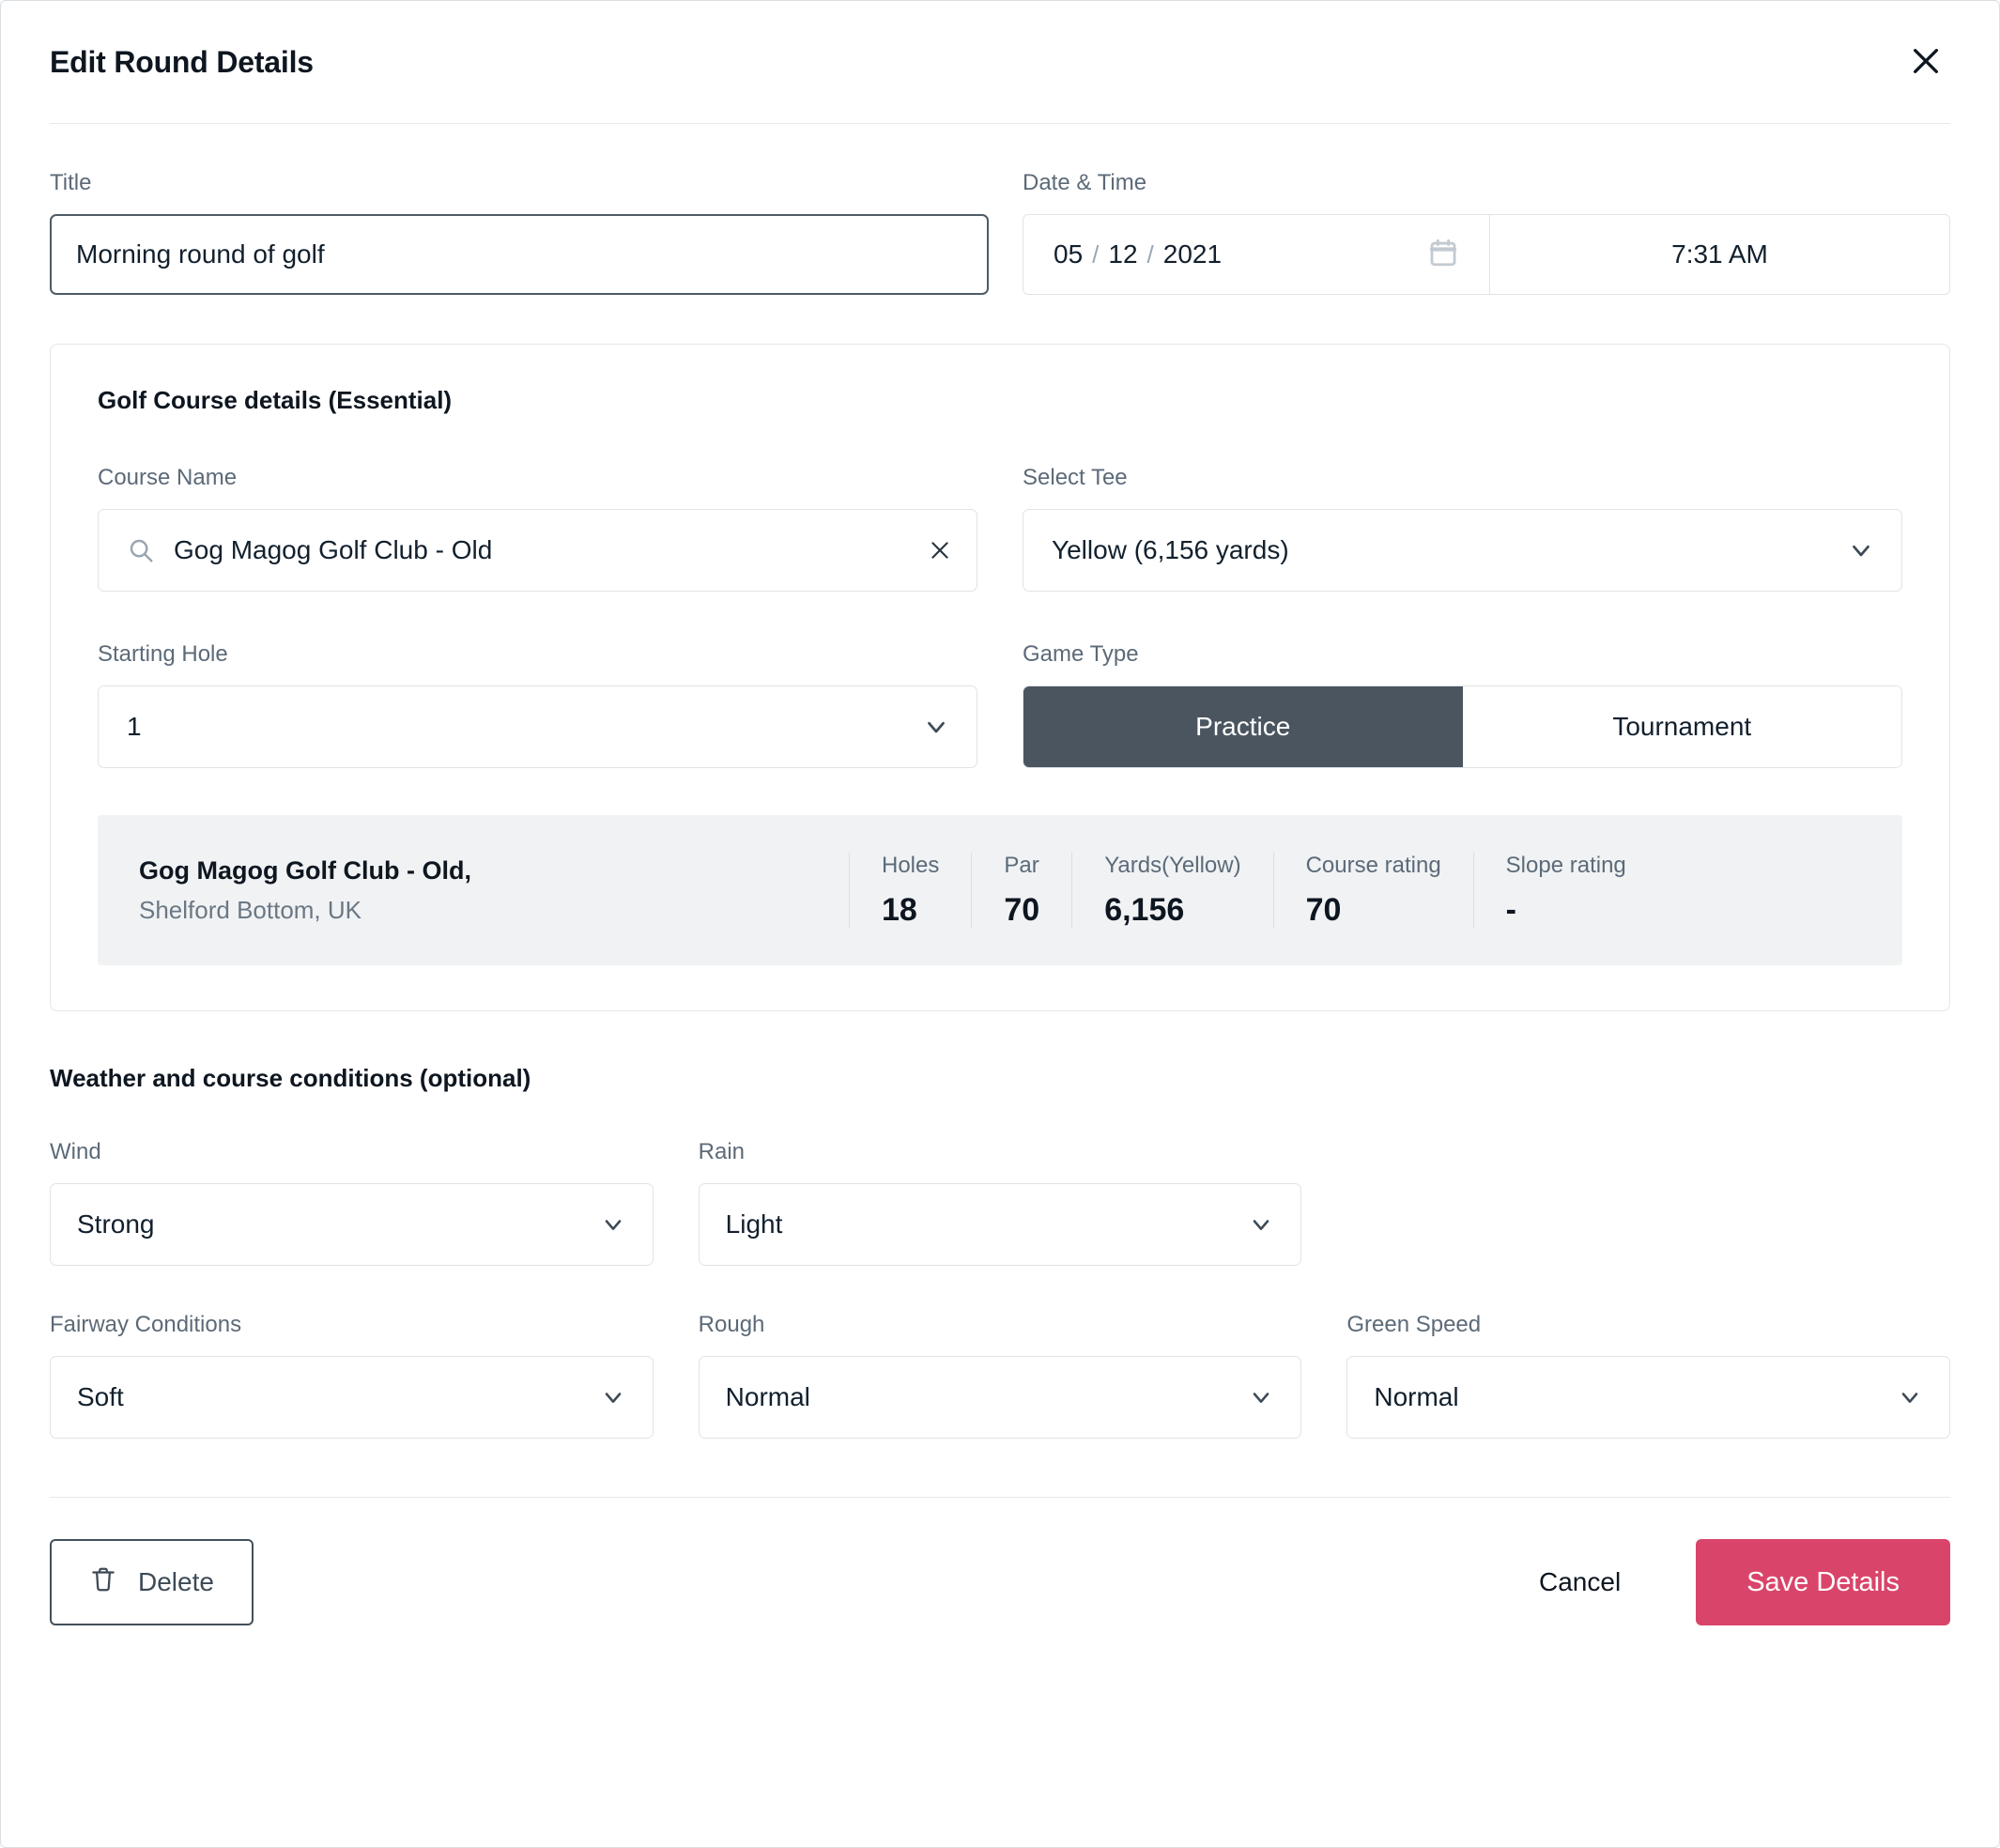  I want to click on stat-label: Par, so click(1021, 865).